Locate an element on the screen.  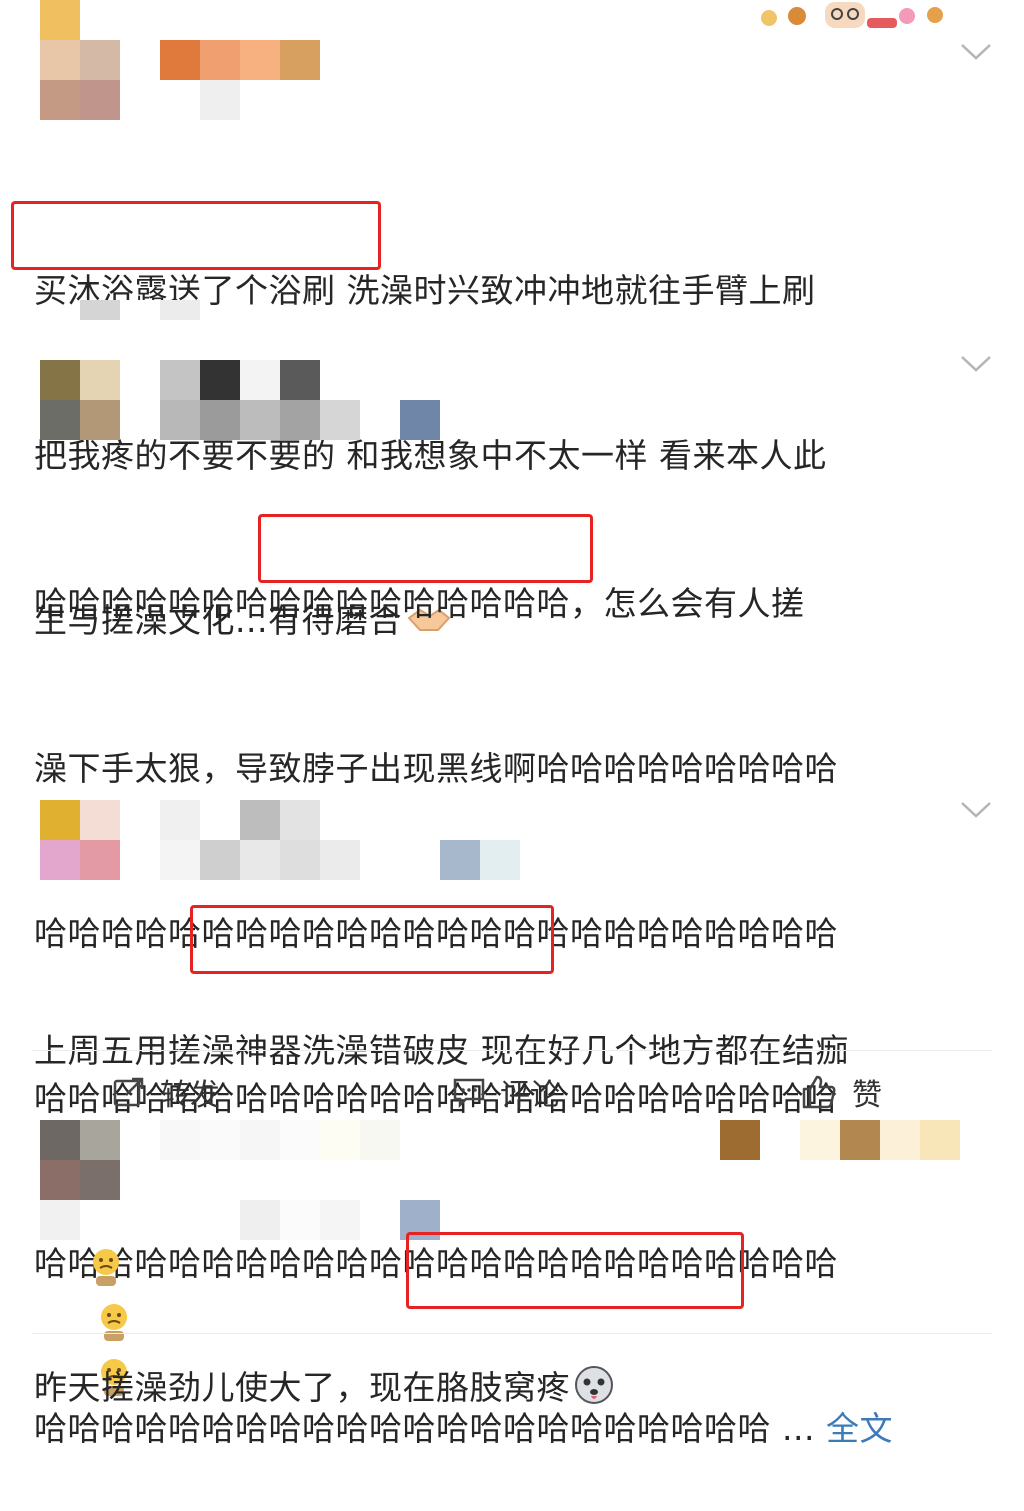
post-line: 昨天搓澡劲儿使大了，现在胳肢窝疼 is located at coordinates (506, 1387).